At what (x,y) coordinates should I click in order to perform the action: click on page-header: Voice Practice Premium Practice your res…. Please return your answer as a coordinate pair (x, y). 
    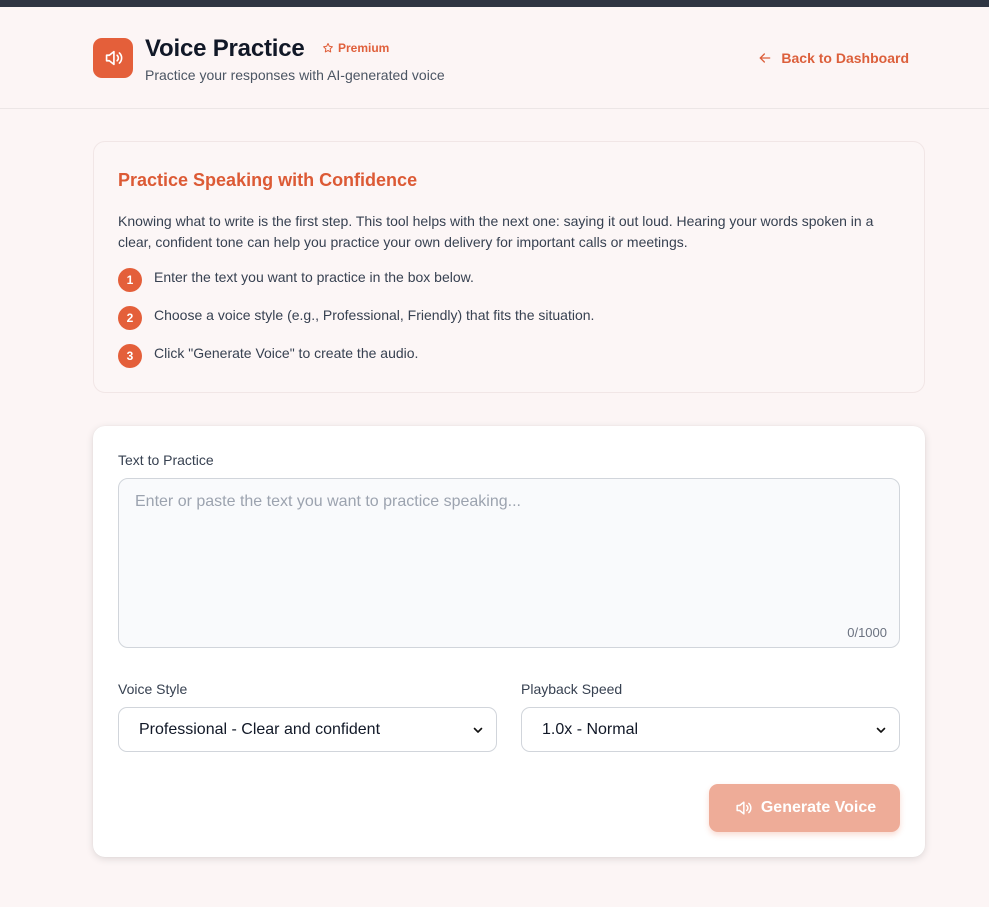
    Looking at the image, I should click on (494, 58).